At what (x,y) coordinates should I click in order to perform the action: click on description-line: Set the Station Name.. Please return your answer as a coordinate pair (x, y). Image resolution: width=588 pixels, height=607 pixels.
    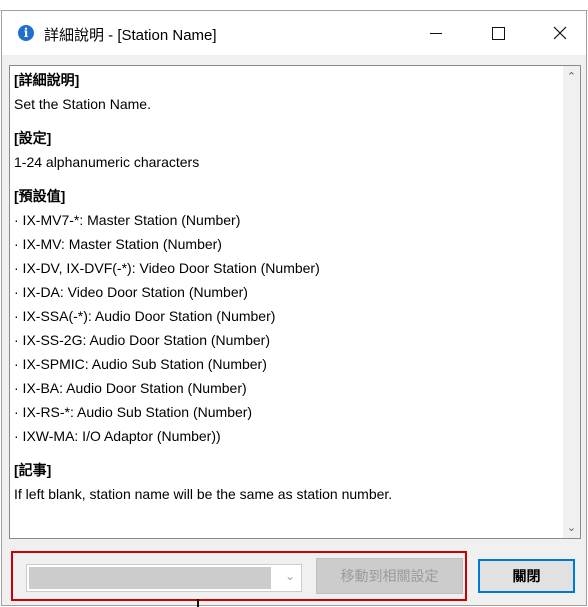
    Looking at the image, I should click on (82, 104).